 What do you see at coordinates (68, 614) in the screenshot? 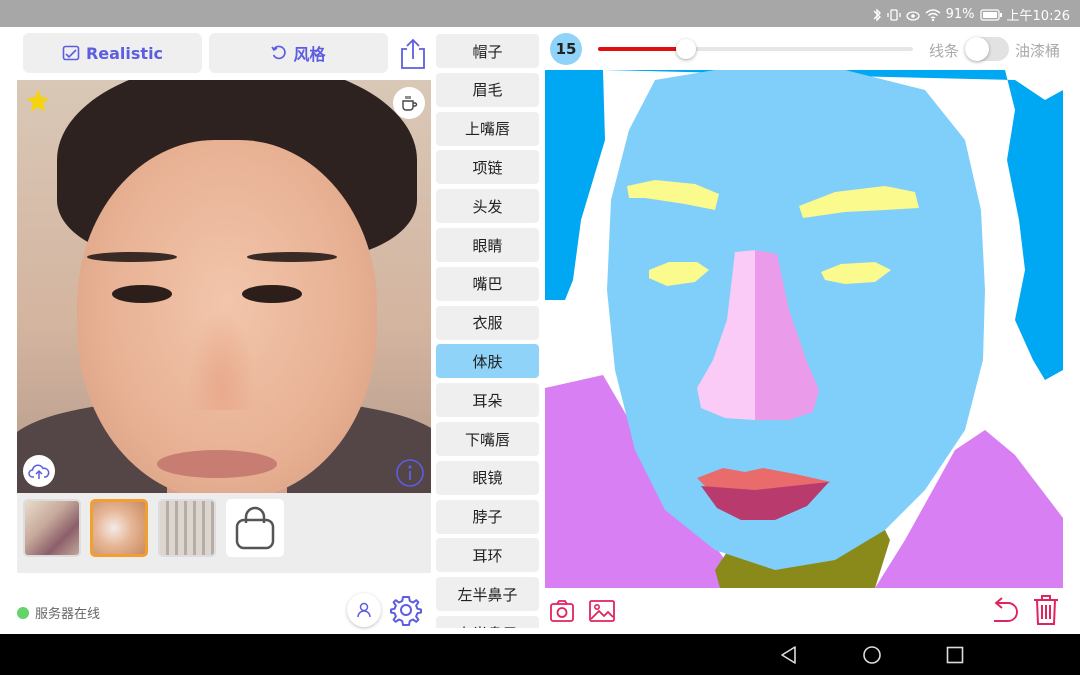
I see `server-status-text: 服务器在线` at bounding box center [68, 614].